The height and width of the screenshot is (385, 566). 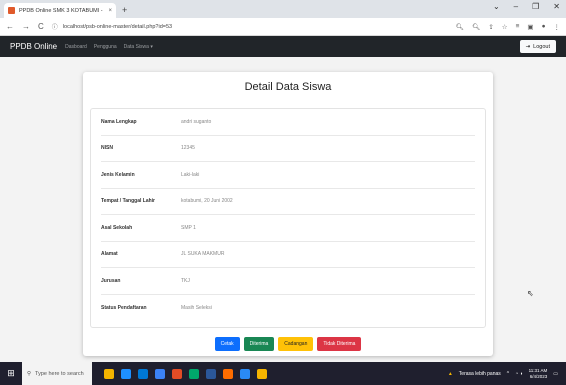 I want to click on row-value: Laki-laki, so click(x=190, y=174).